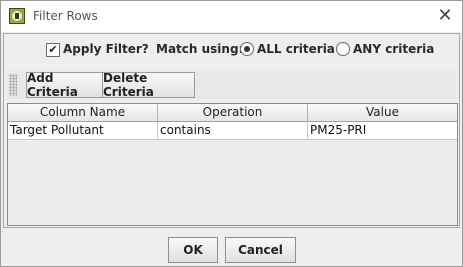  I want to click on apply-filter-label: Apply Filter?, so click(106, 49).